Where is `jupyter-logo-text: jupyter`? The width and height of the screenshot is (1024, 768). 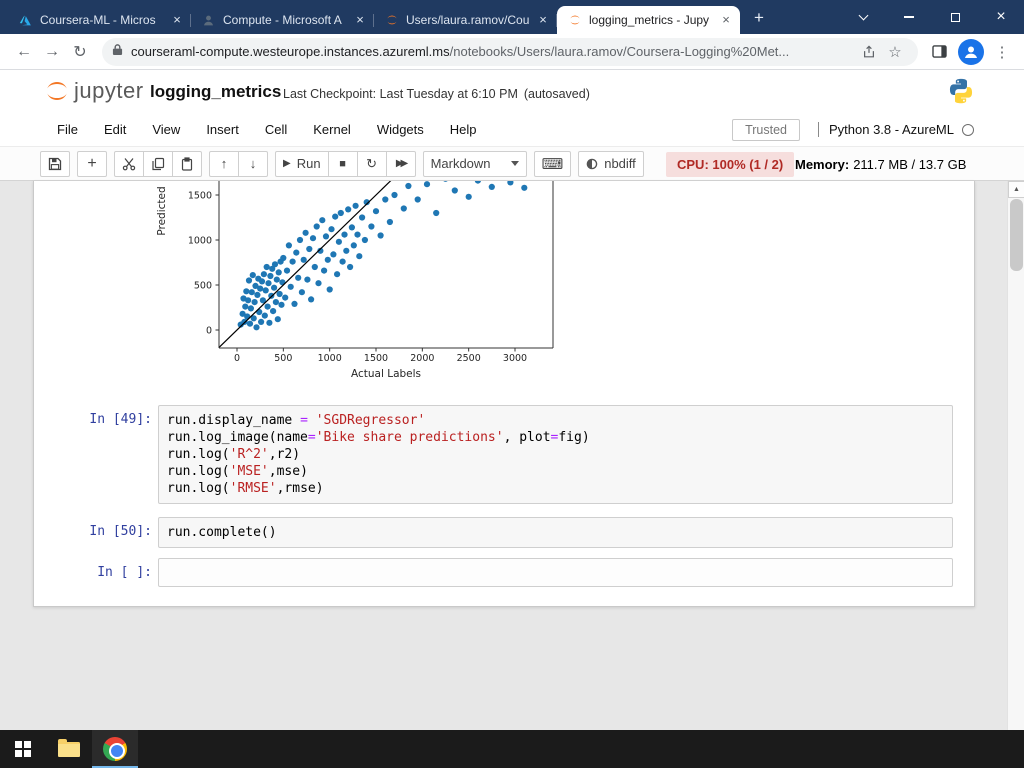
jupyter-logo-text: jupyter is located at coordinates (109, 90).